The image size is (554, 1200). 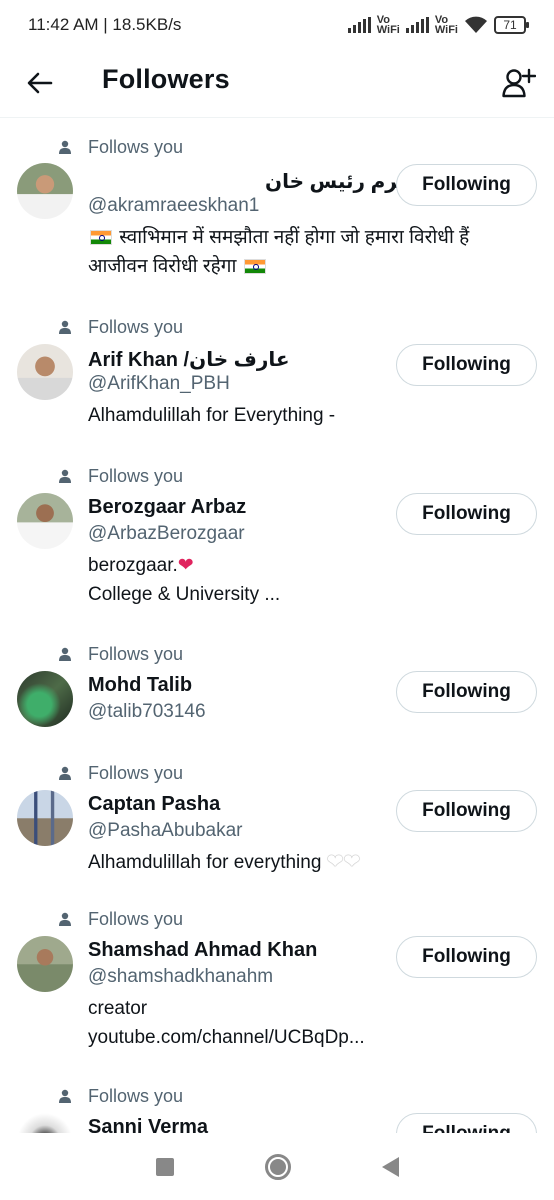 I want to click on status-icons: Vo WiFi Vo WiFi 71, so click(x=438, y=25).